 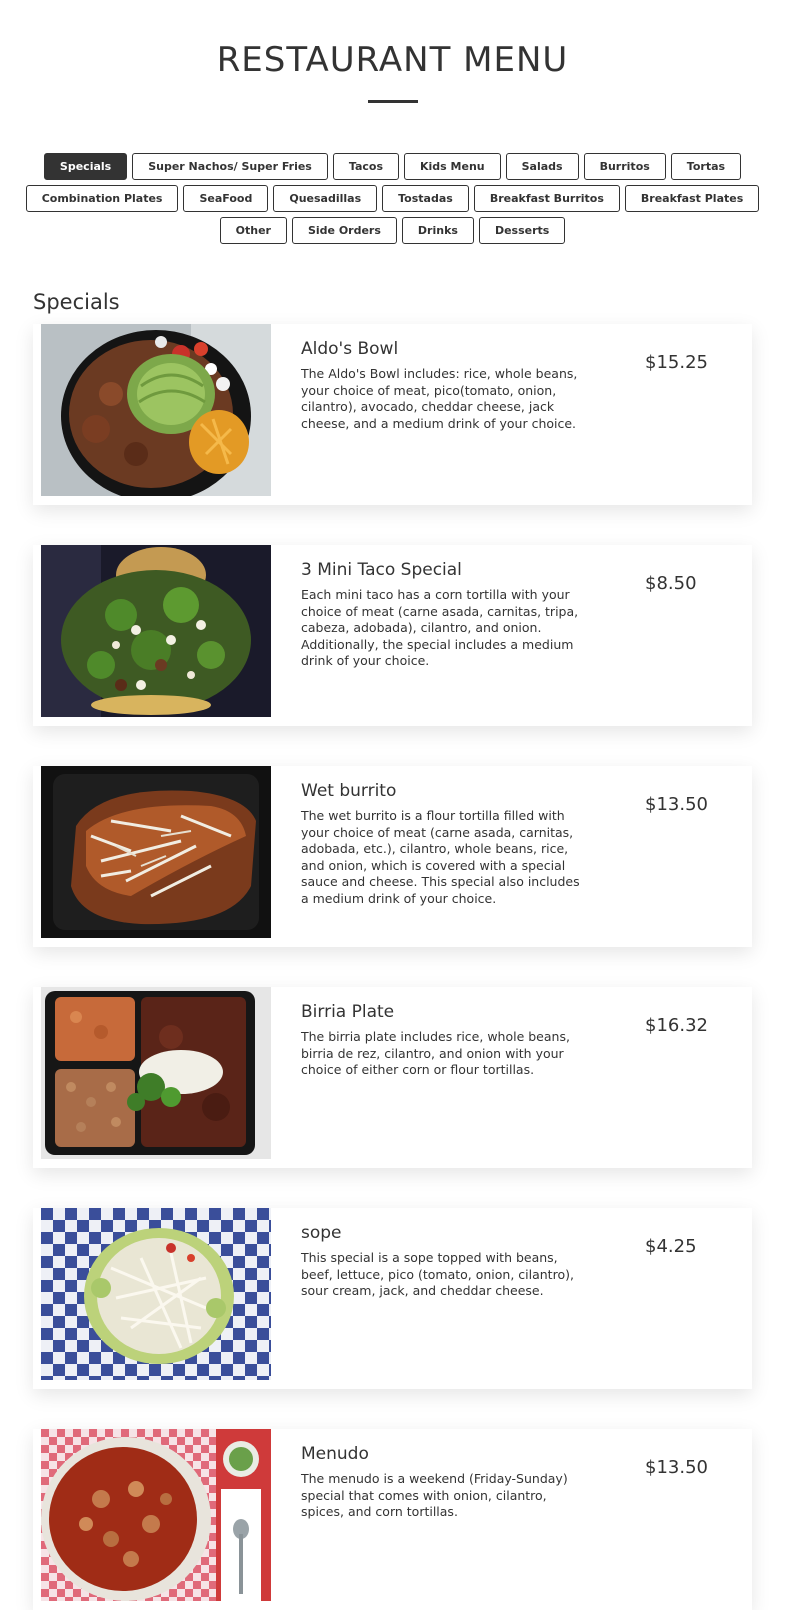 I want to click on category-desserts-button: Desserts, so click(x=522, y=230).